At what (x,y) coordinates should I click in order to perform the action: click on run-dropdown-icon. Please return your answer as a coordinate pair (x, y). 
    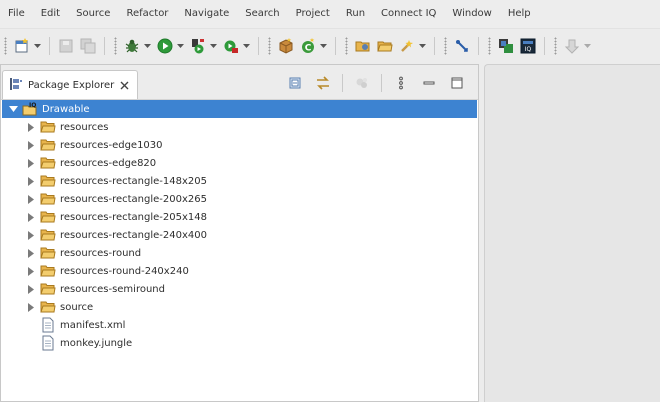
    Looking at the image, I should click on (180, 46).